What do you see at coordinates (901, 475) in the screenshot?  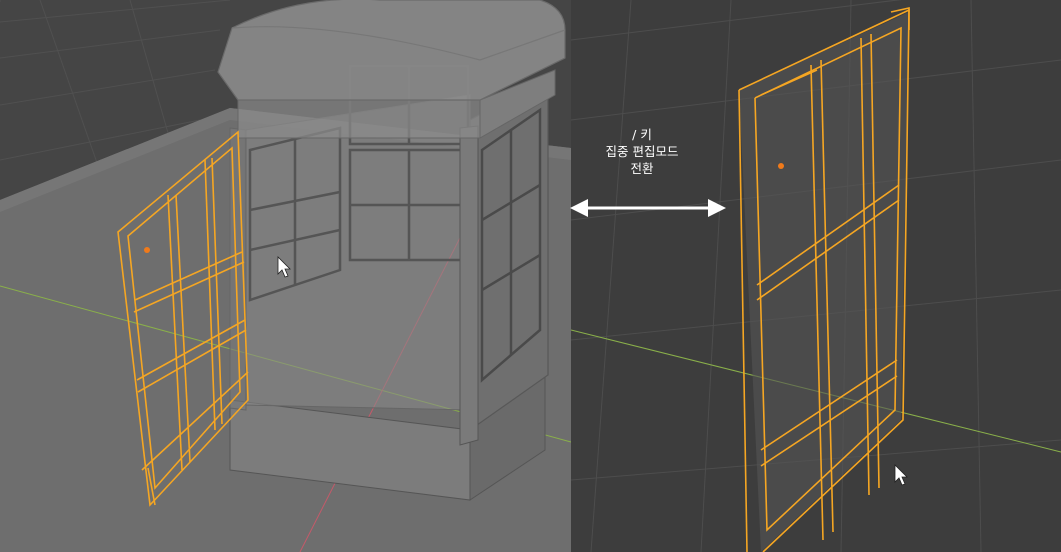 I see `mouse-cursor-icon` at bounding box center [901, 475].